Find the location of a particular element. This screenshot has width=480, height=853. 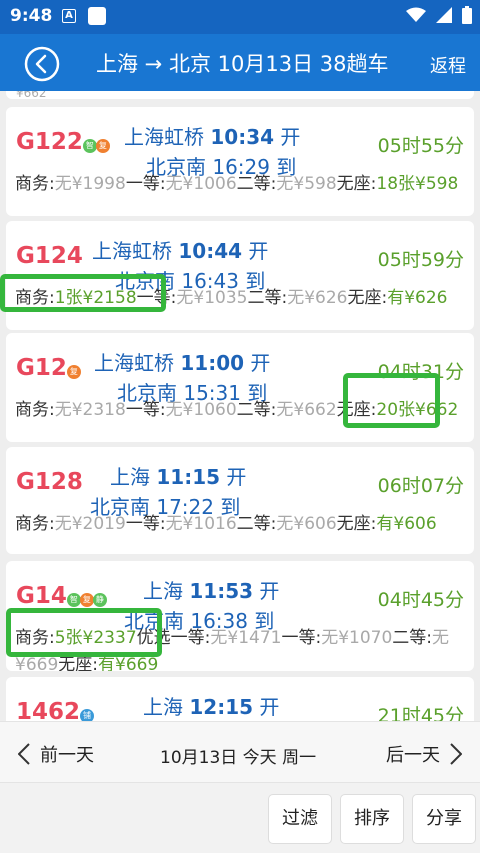

train-number-text: G12 is located at coordinates (41, 368).